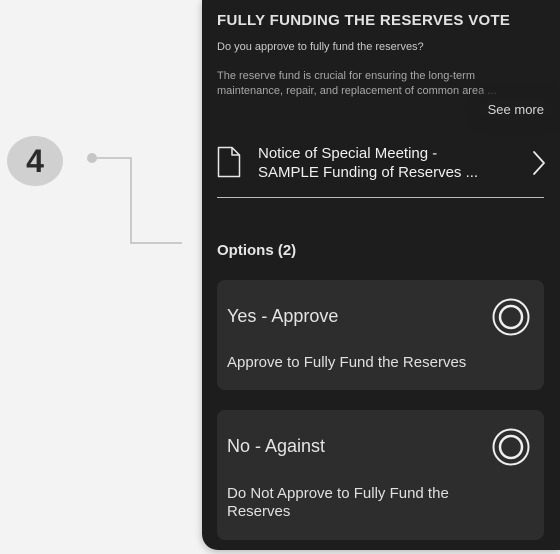  I want to click on document-title-line-1: Notice of Special Meeting -, so click(348, 153).